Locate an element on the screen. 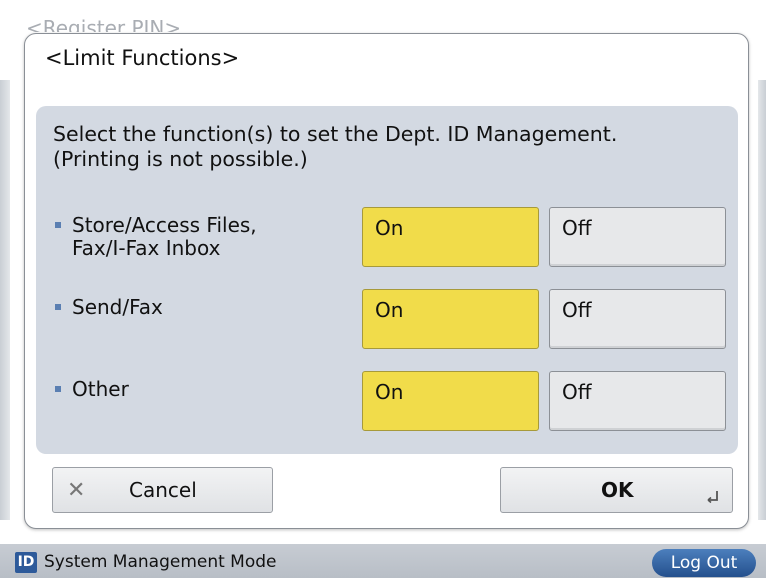 The height and width of the screenshot is (578, 766). background-panel-edge-left is located at coordinates (5, 300).